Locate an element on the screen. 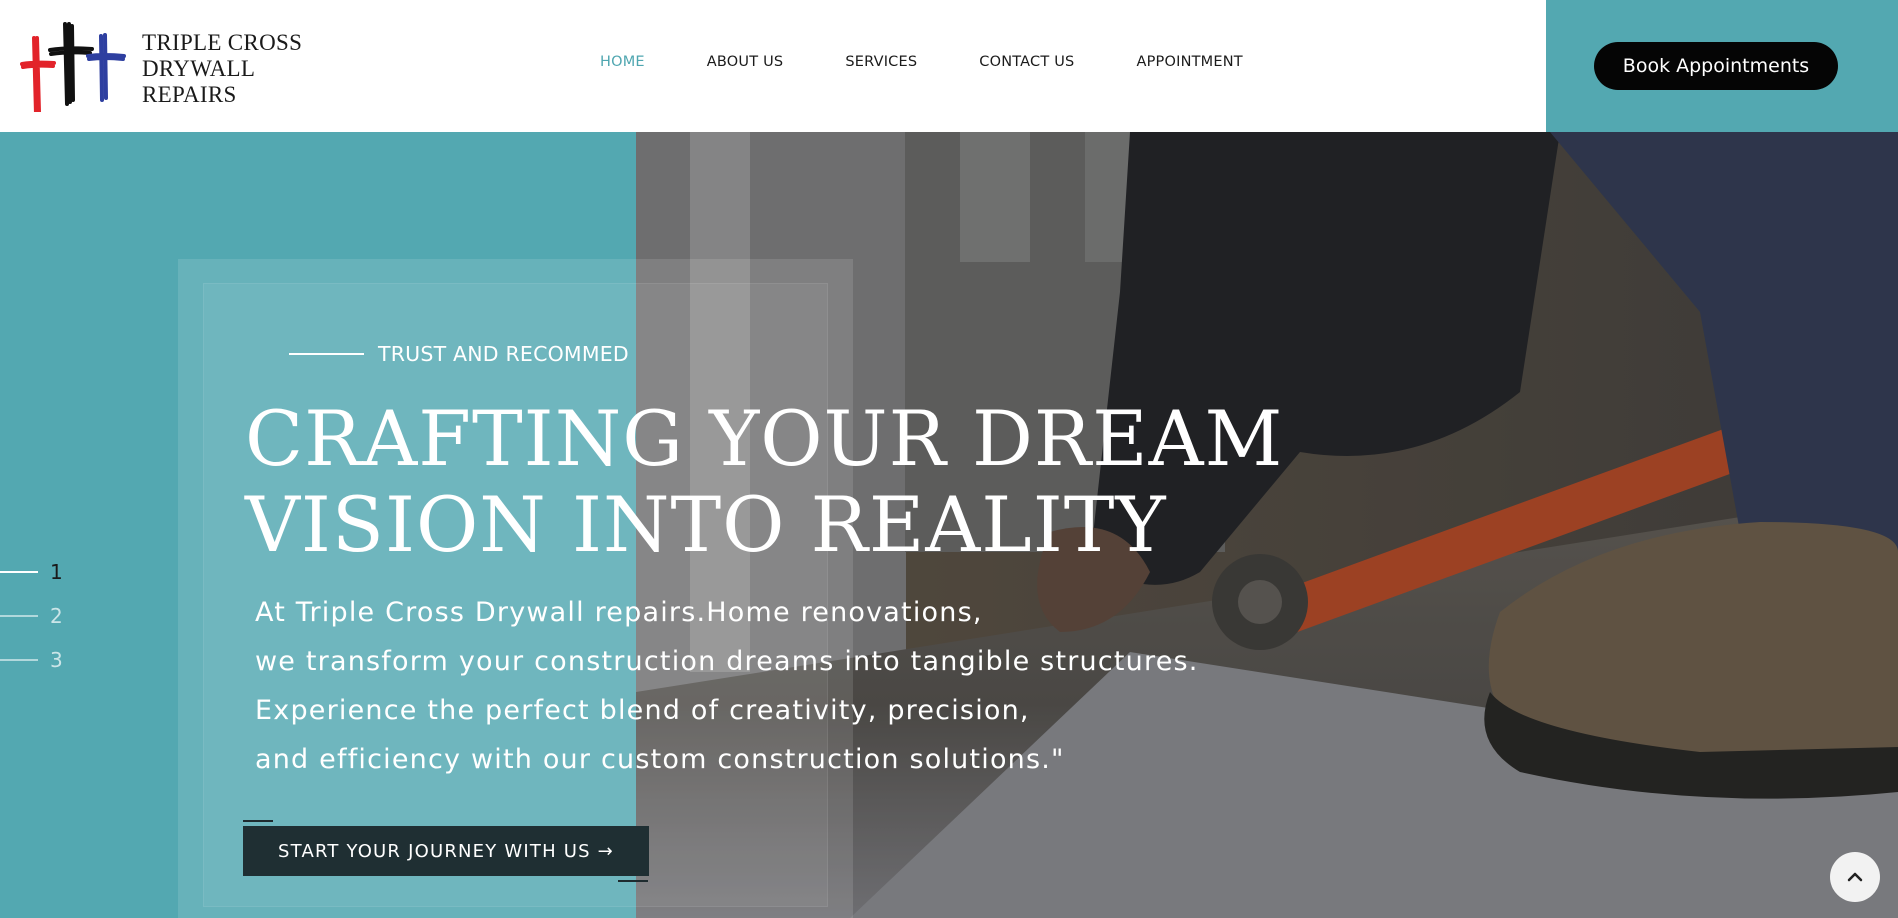 This screenshot has height=918, width=1898. slide-indicator-number: 3 is located at coordinates (56, 660).